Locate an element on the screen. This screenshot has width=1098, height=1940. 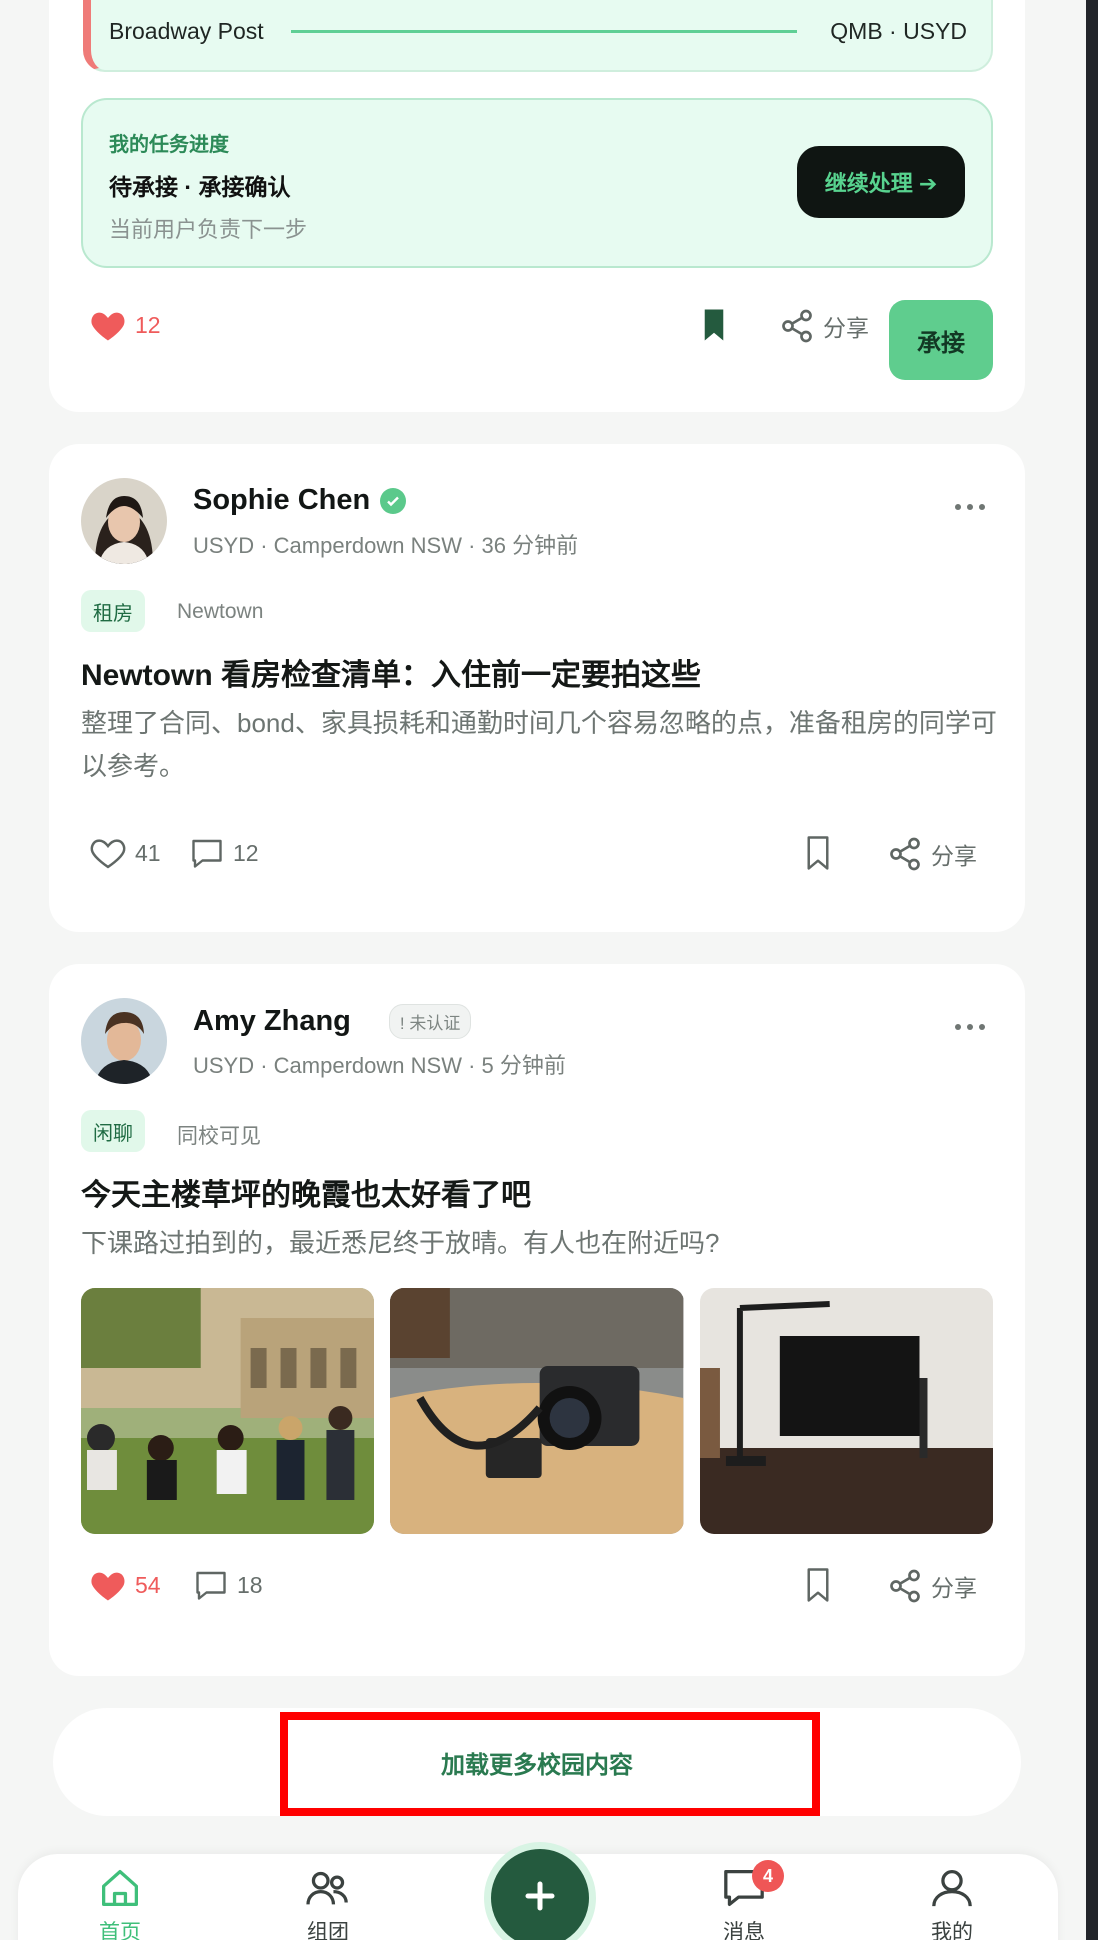
unverified-badge: ! 未认证 is located at coordinates (430, 1021).